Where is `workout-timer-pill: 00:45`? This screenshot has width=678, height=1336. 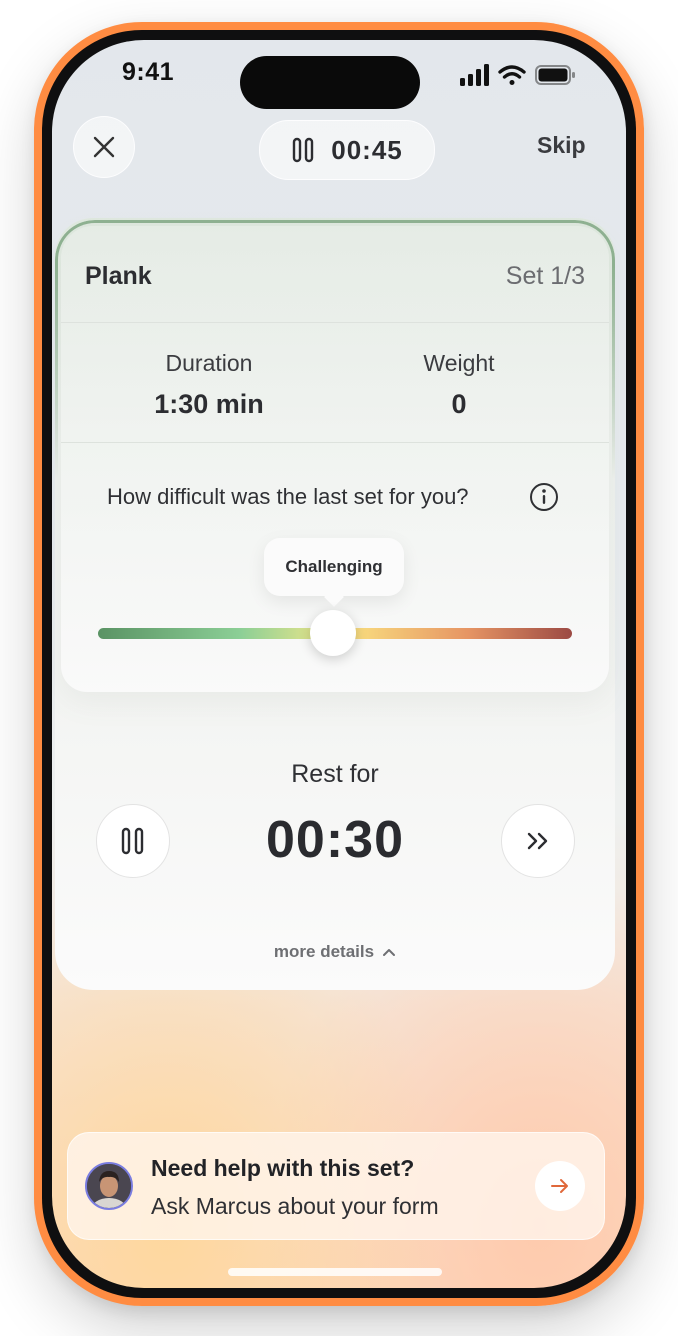 workout-timer-pill: 00:45 is located at coordinates (347, 150).